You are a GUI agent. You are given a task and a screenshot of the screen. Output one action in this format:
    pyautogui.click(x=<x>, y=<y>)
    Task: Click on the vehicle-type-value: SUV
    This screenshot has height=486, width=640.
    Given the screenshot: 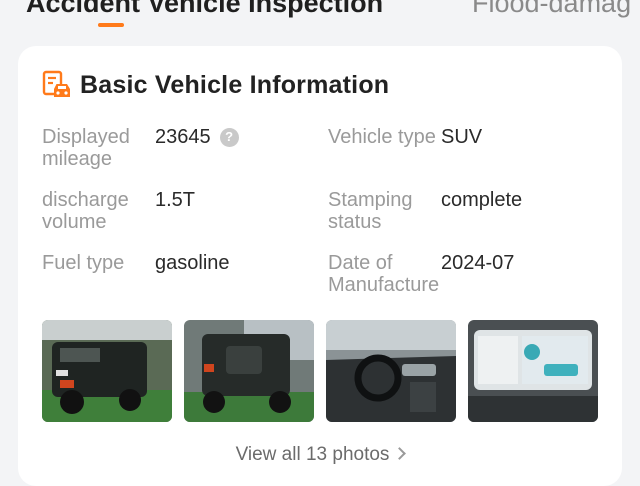 What is the action you would take?
    pyautogui.click(x=462, y=137)
    